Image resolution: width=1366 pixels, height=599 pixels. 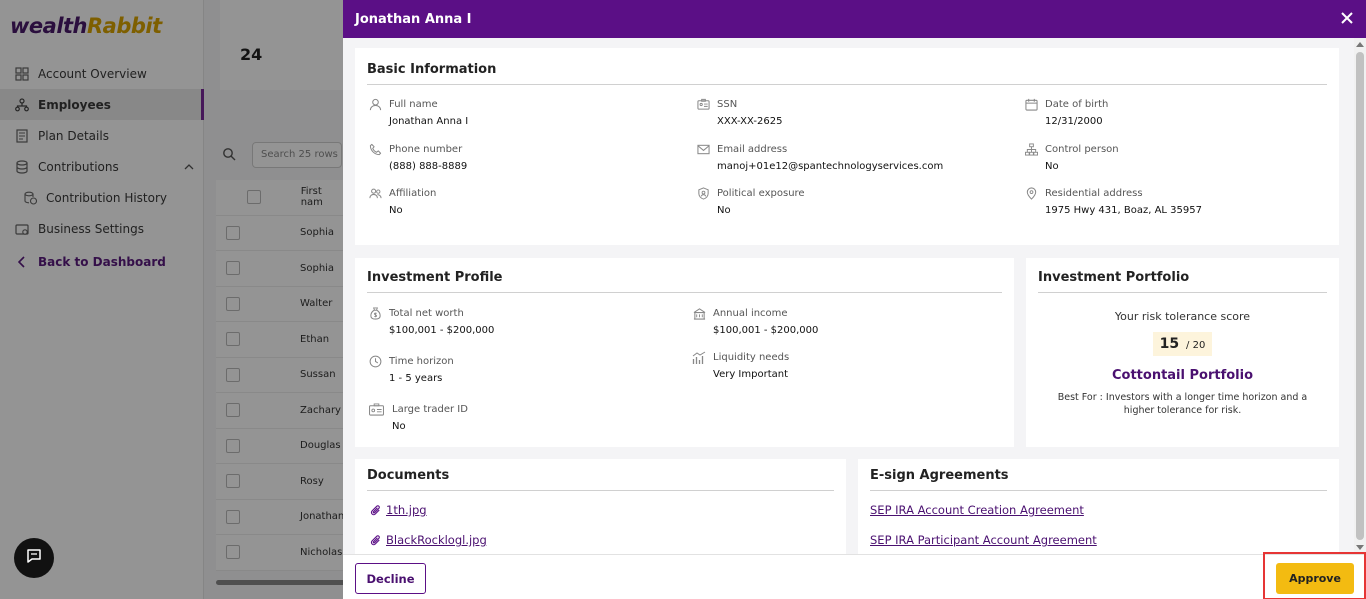 I want to click on mail-icon, so click(x=703, y=151).